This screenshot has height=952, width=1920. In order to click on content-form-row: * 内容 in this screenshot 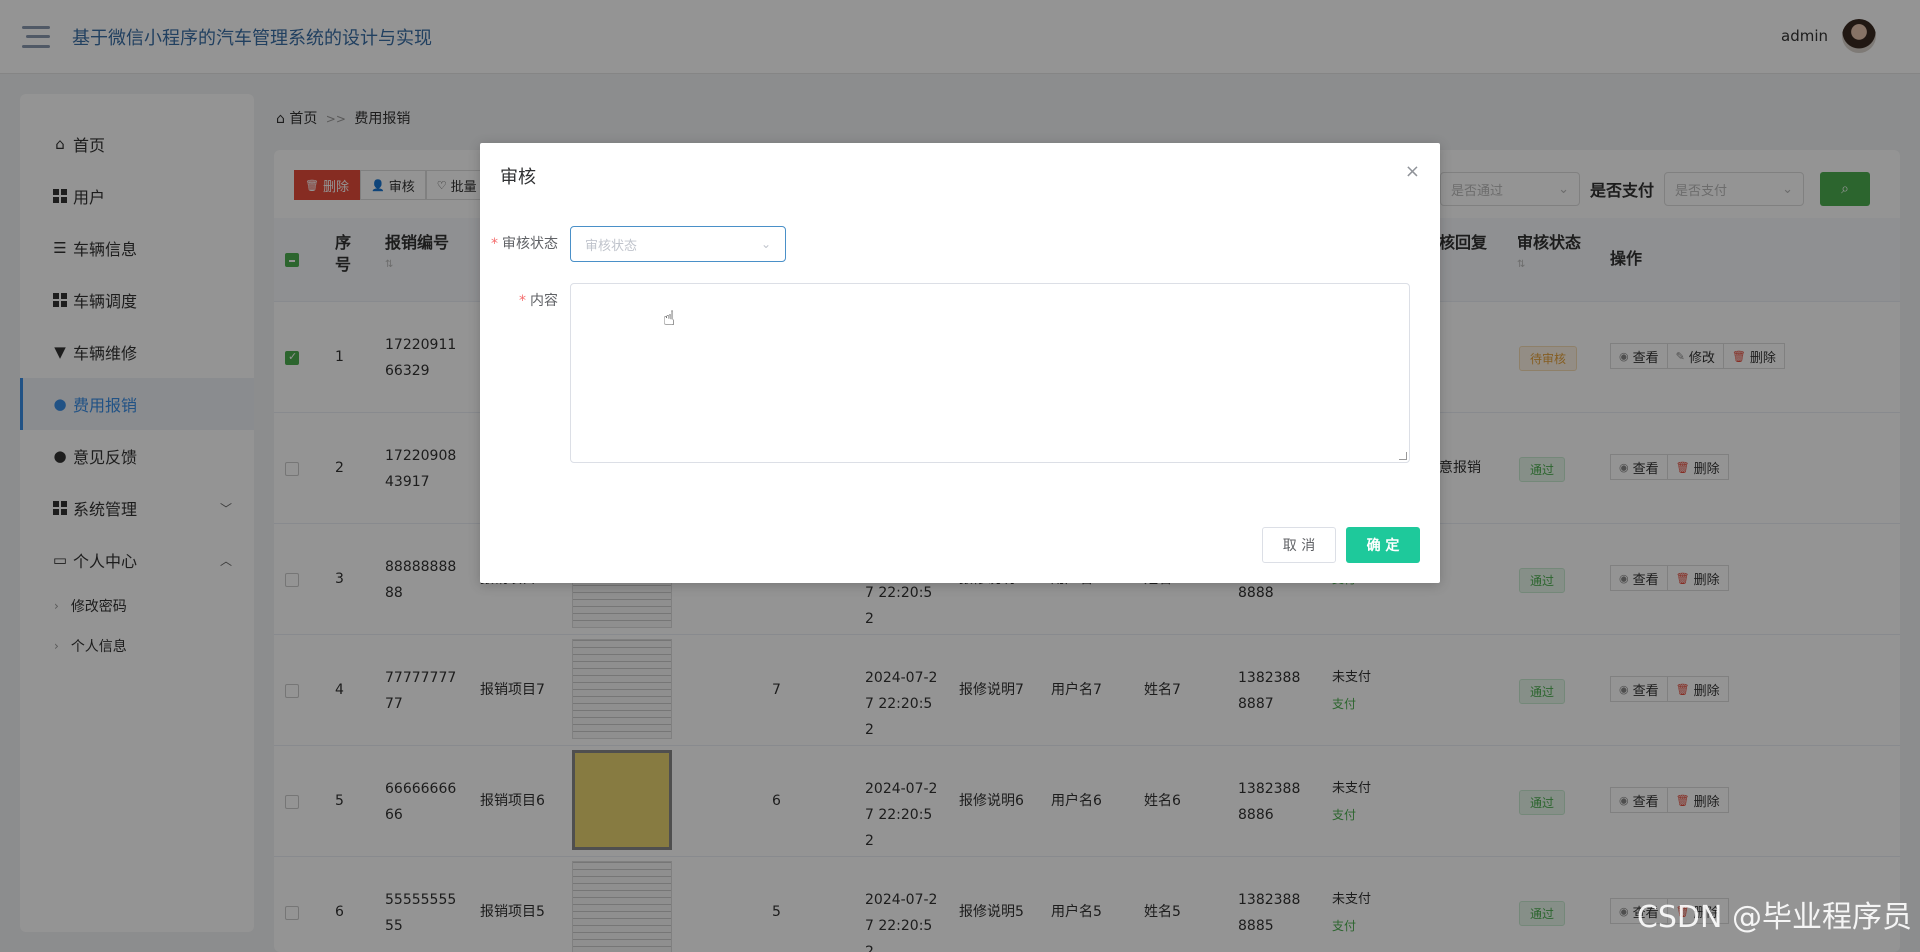, I will do `click(945, 373)`.